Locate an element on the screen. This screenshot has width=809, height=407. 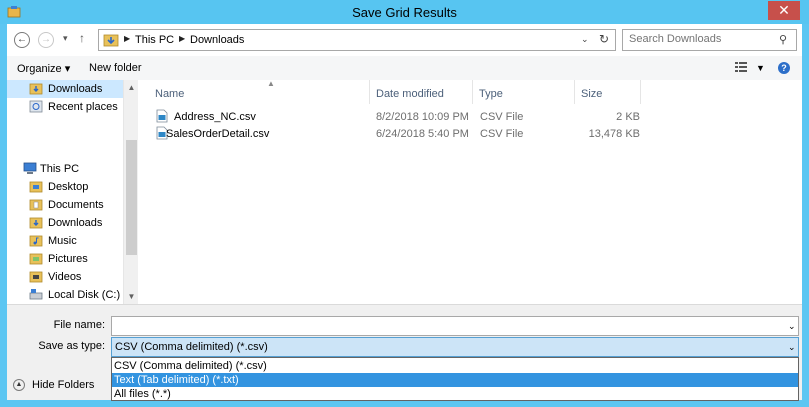
hide-folders-label: Hide Folders is located at coordinates (63, 385).